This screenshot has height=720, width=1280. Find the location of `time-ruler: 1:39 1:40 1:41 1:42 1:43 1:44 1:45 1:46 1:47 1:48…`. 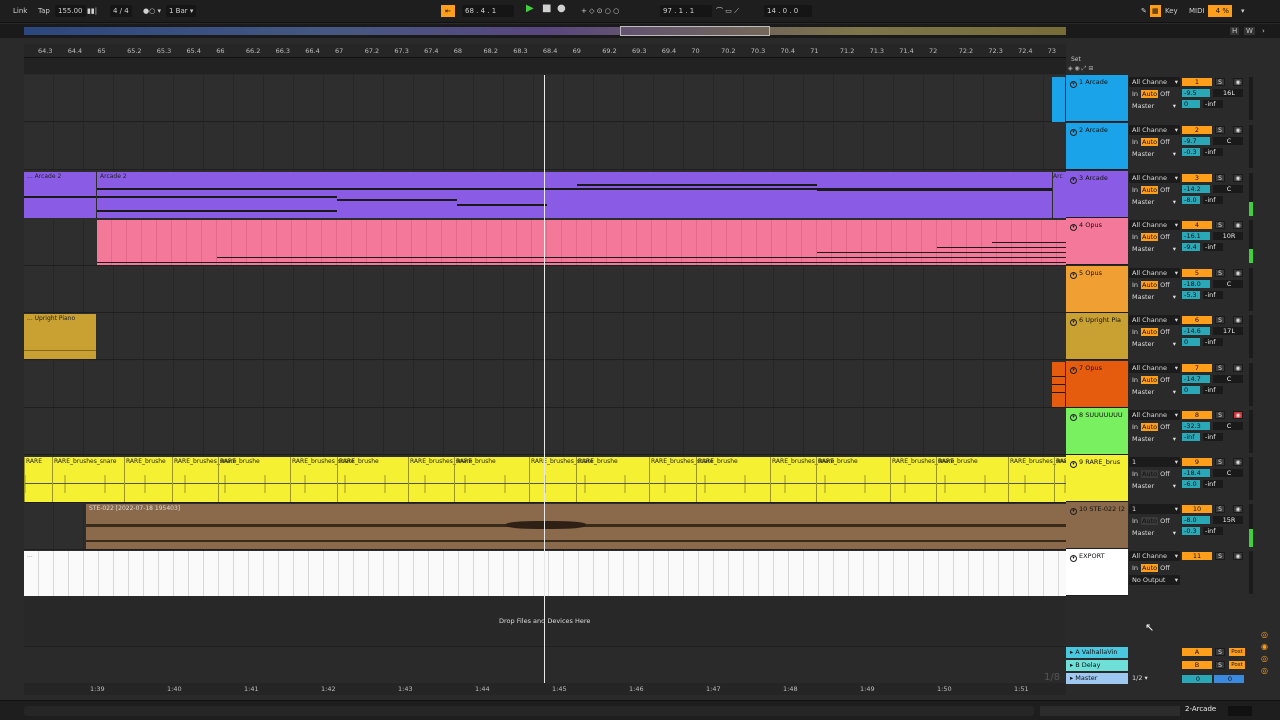

time-ruler: 1:39 1:40 1:41 1:42 1:43 1:44 1:45 1:46 1:47 1:48… is located at coordinates (545, 689).